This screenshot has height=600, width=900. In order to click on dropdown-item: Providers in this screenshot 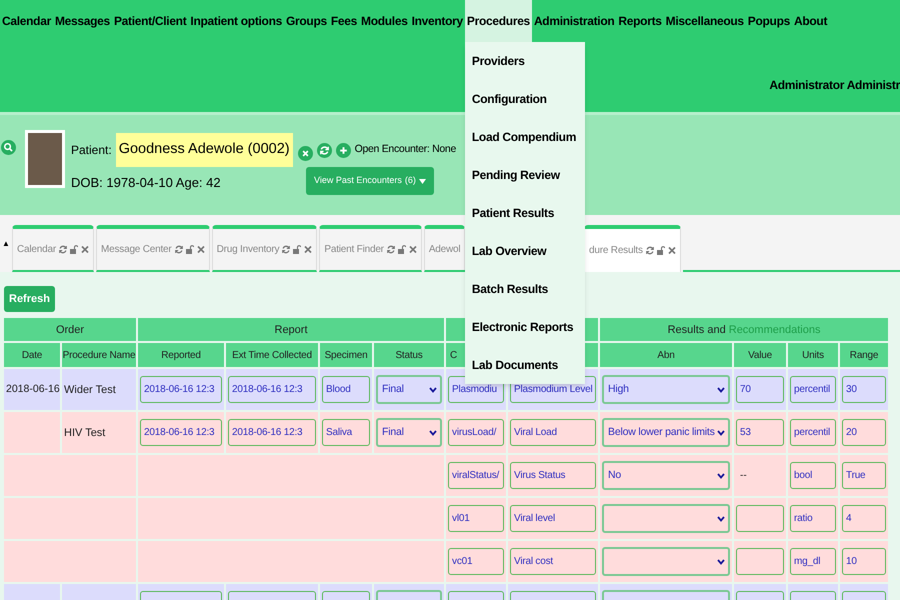, I will do `click(524, 61)`.